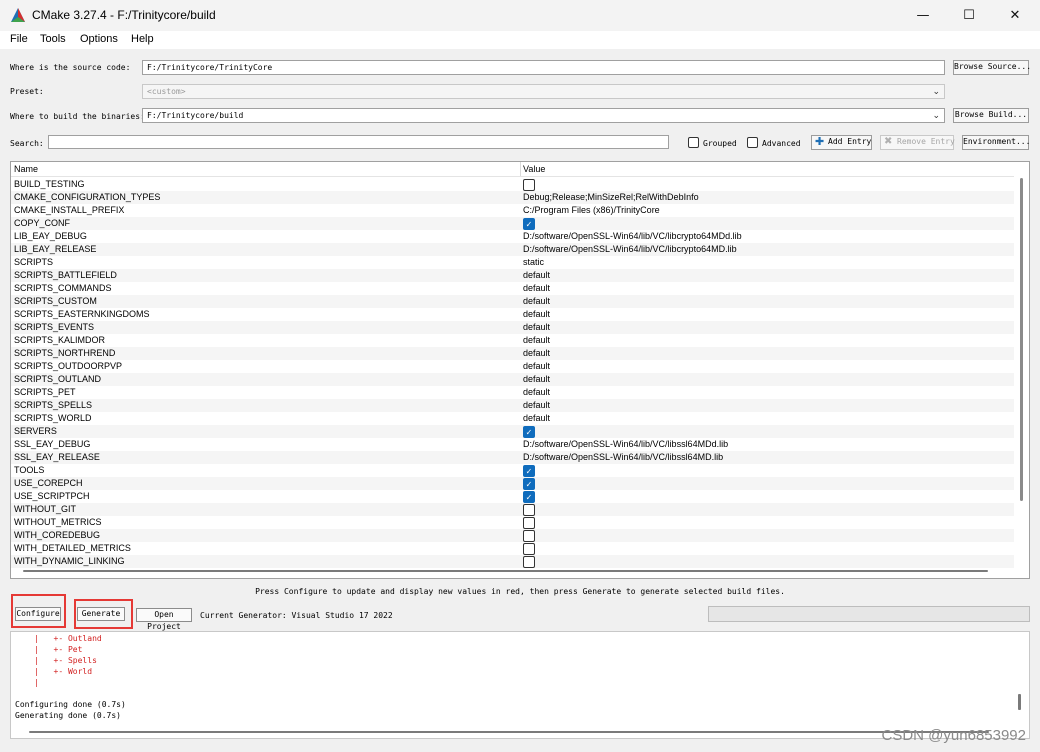  I want to click on table-row: SCRIPTS_OUTLAND default, so click(512, 379).